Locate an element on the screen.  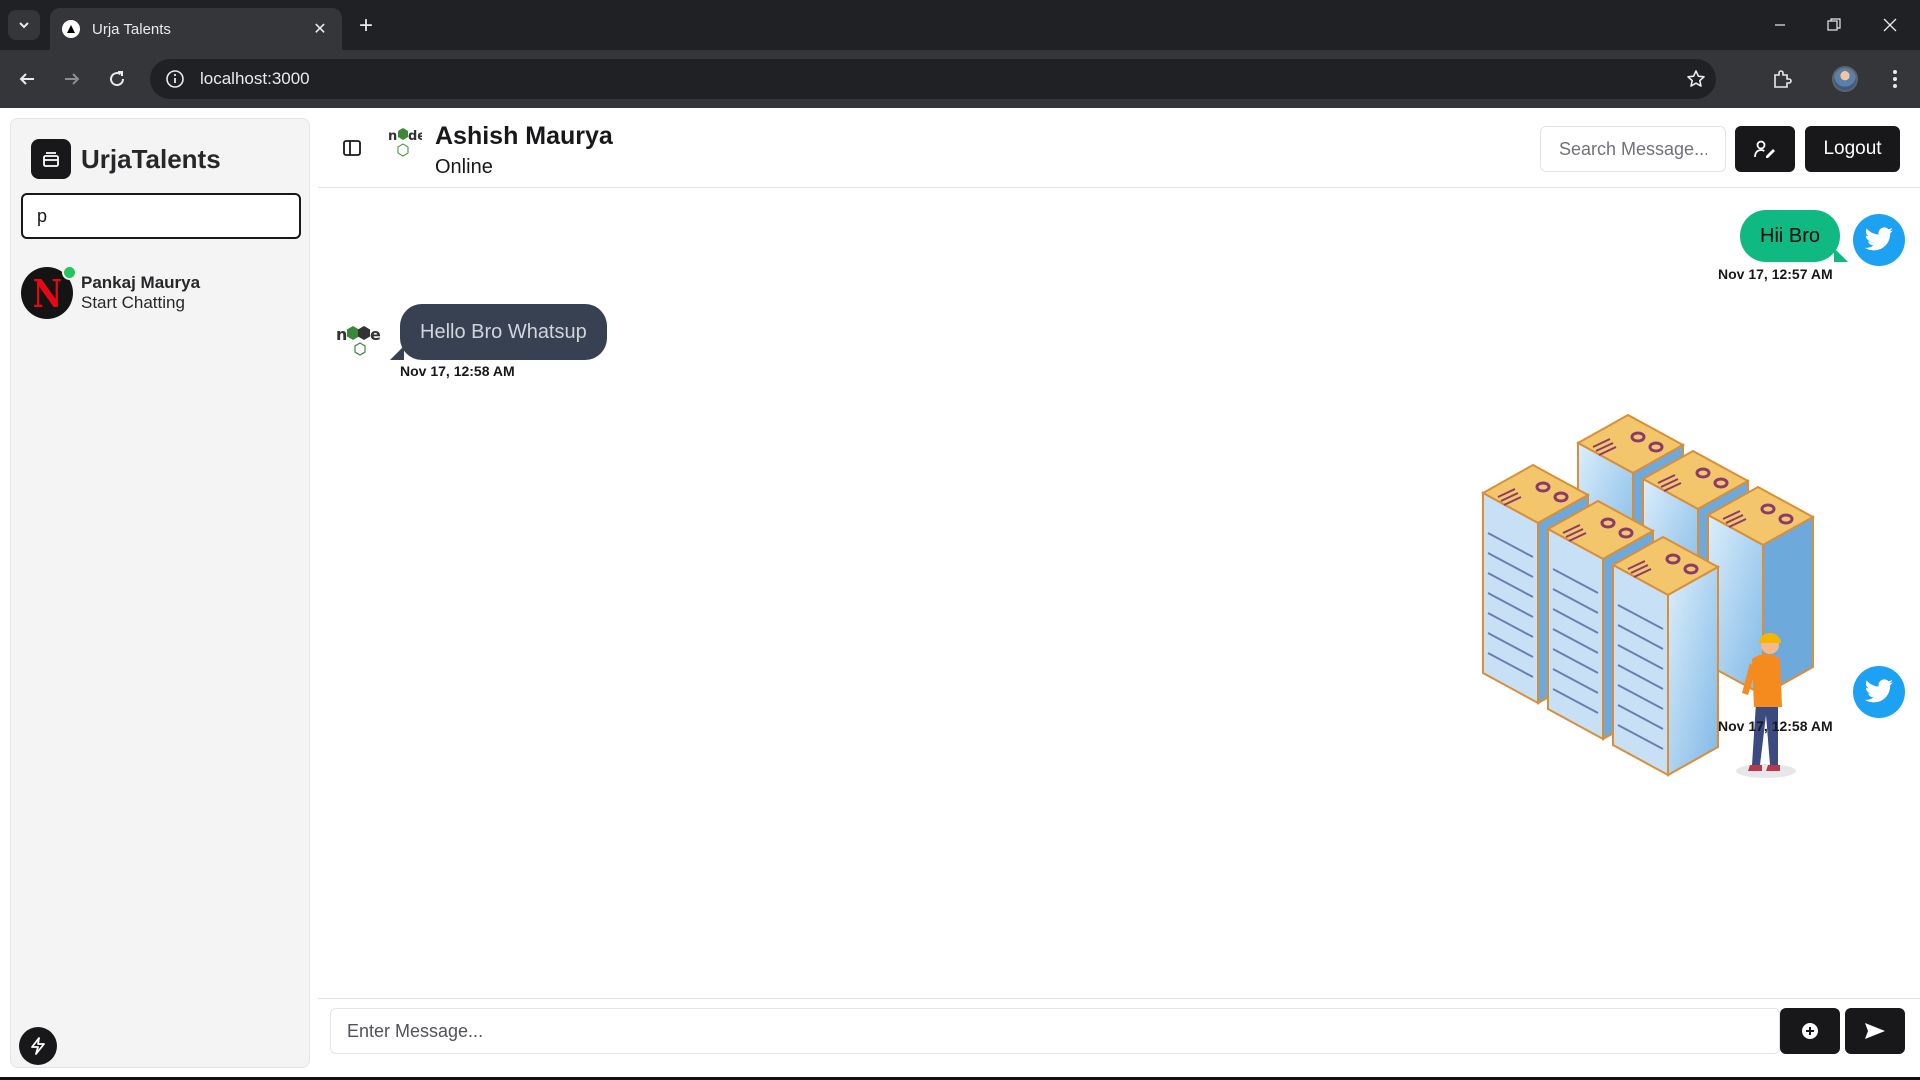
message-composer is located at coordinates (1119, 1038).